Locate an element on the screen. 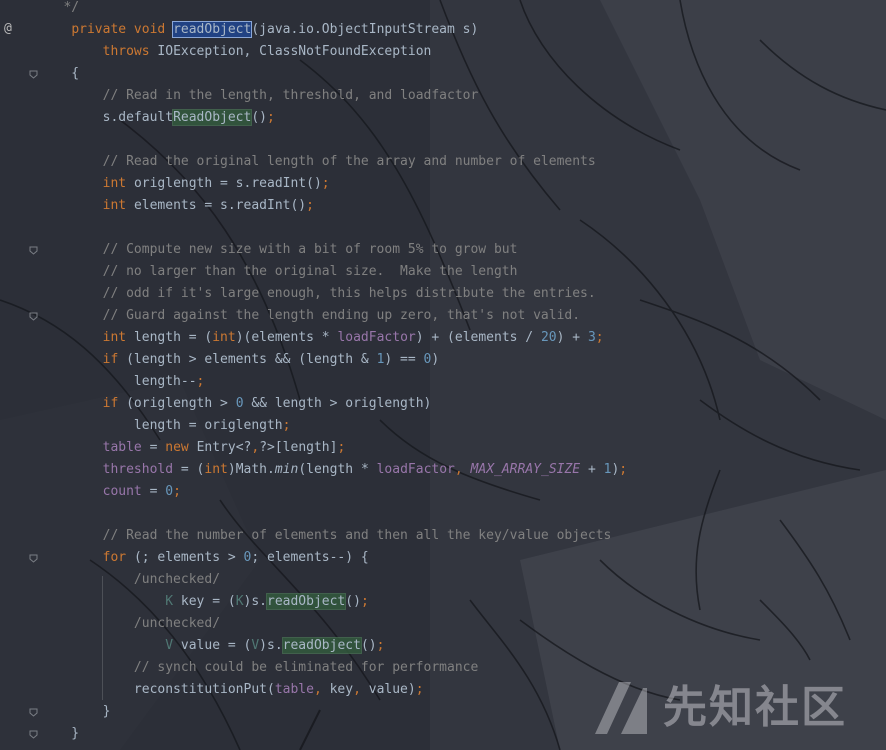  code-token: IOException, ClassNotFoundException is located at coordinates (294, 51).